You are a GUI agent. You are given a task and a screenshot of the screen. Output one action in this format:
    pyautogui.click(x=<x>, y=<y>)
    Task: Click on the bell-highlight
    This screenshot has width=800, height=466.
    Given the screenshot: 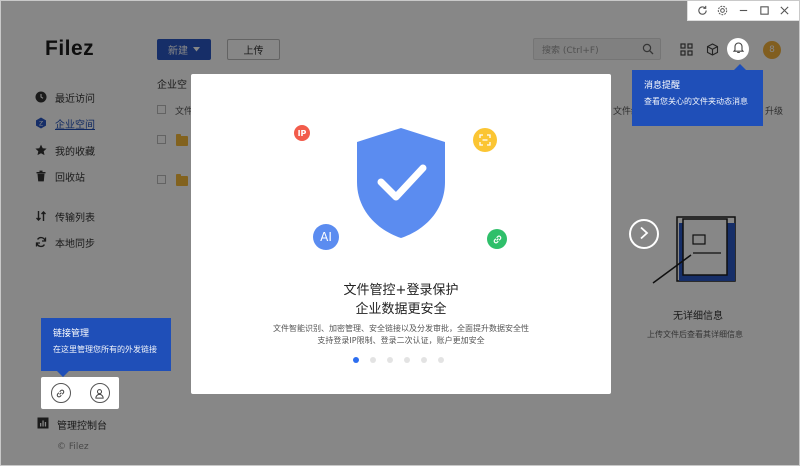 What is the action you would take?
    pyautogui.click(x=738, y=49)
    